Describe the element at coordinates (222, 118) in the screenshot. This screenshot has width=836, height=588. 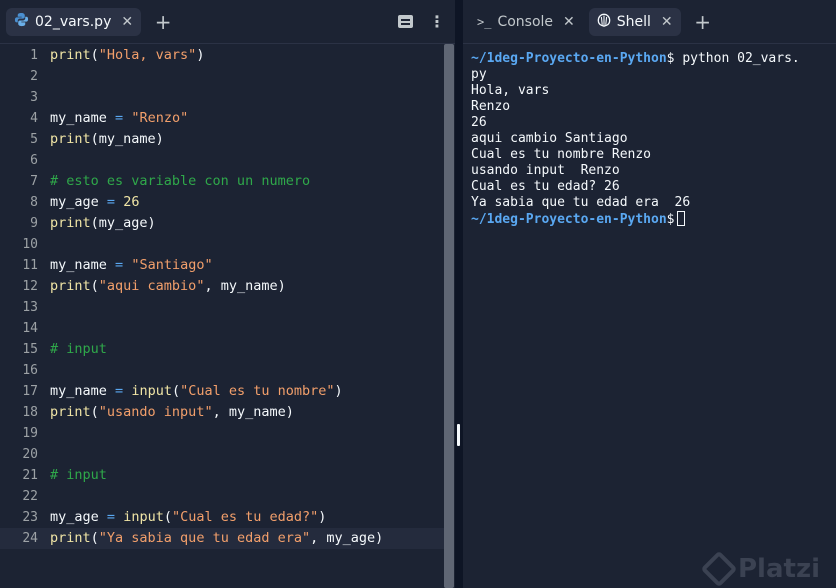
I see `code-line: 4 my_name = "Renzo"` at that location.